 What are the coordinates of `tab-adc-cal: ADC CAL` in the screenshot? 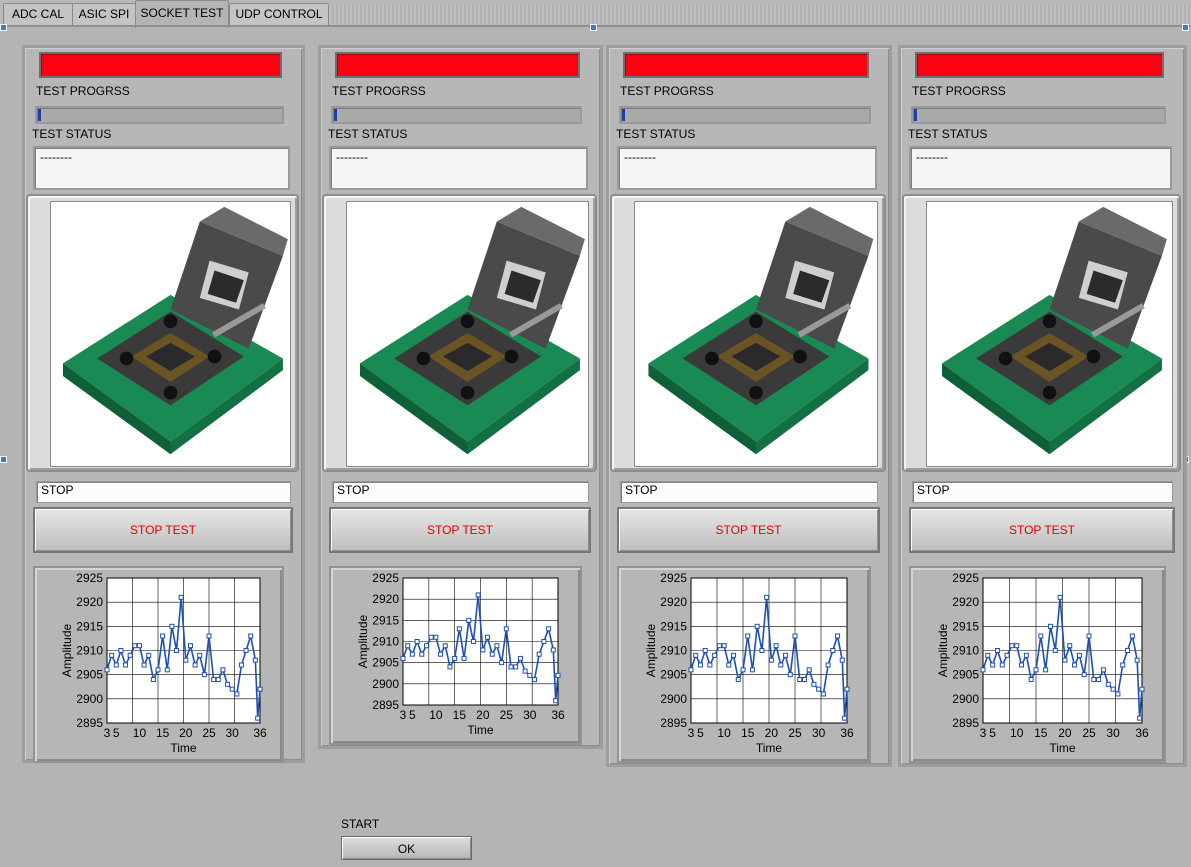 It's located at (38, 14).